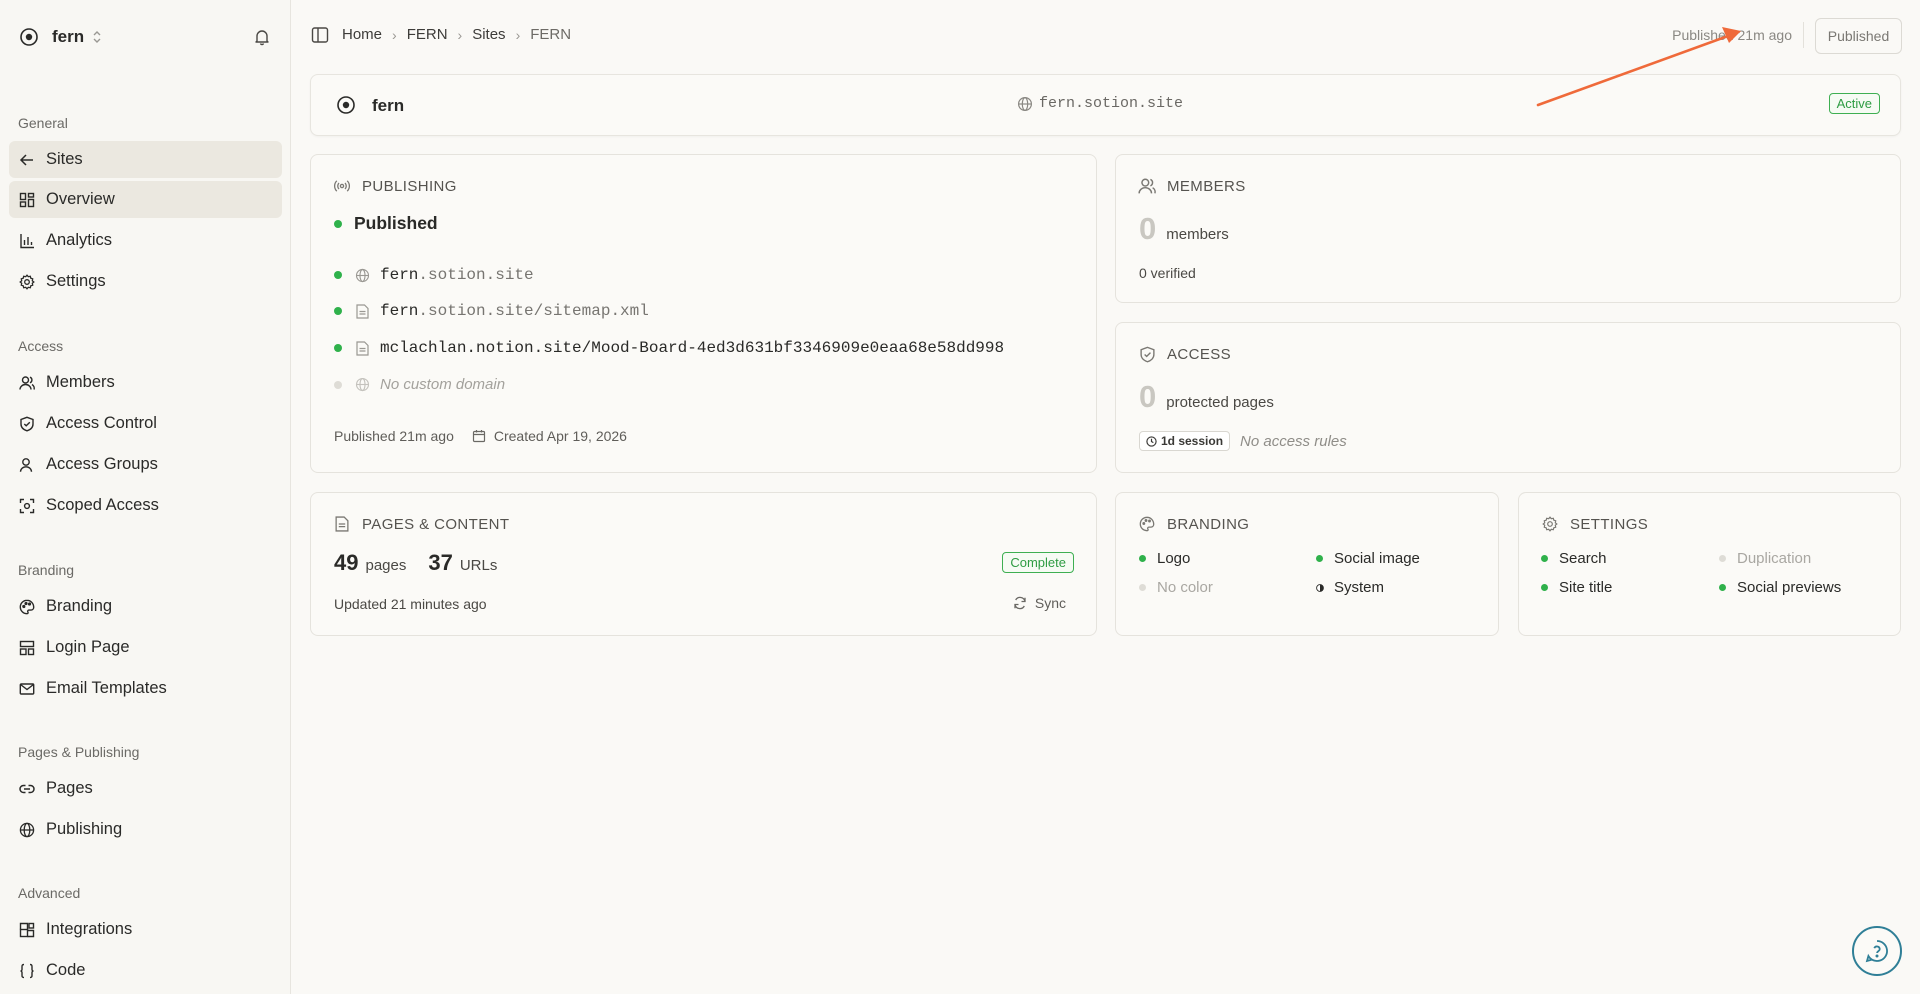  What do you see at coordinates (145, 199) in the screenshot?
I see `sidebar-item-overview: Overview` at bounding box center [145, 199].